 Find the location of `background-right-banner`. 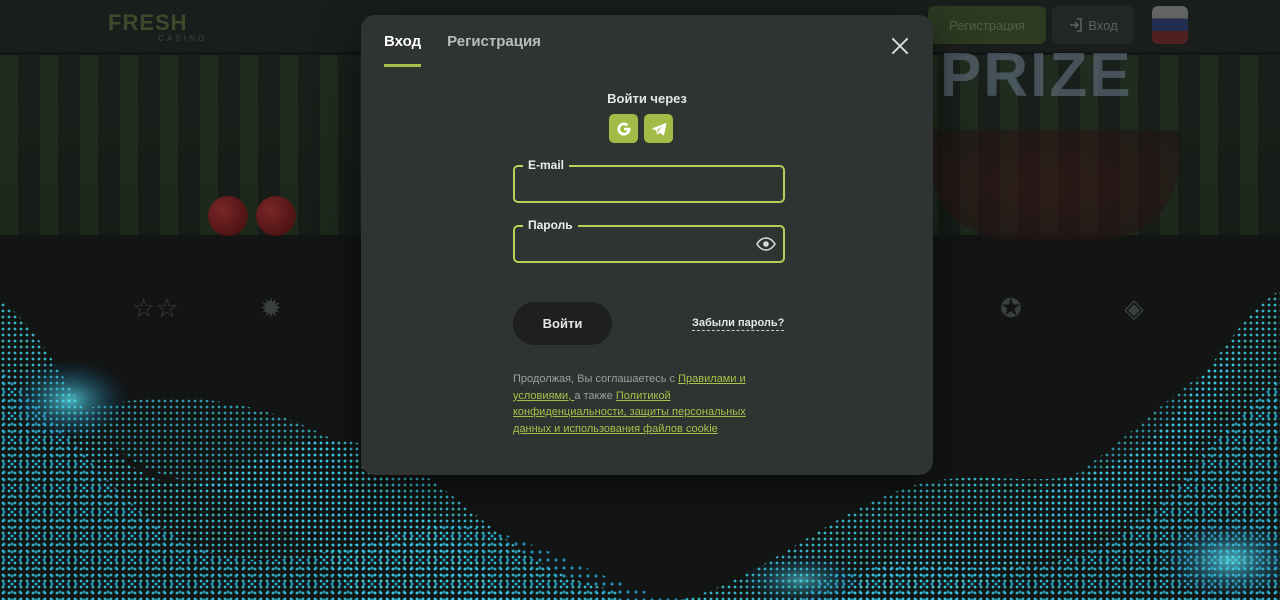

background-right-banner is located at coordinates (1055, 185).